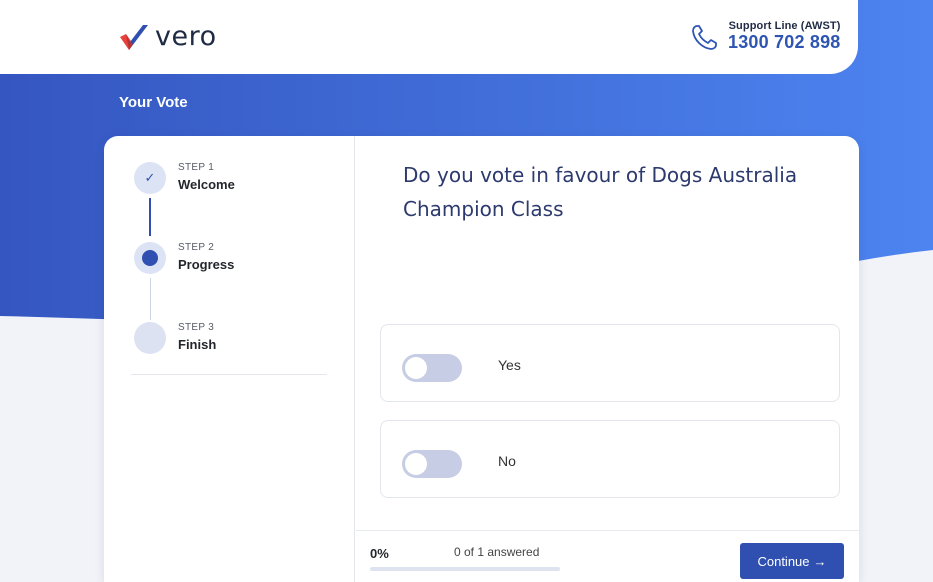  Describe the element at coordinates (196, 327) in the screenshot. I see `step-number: STEP 3` at that location.